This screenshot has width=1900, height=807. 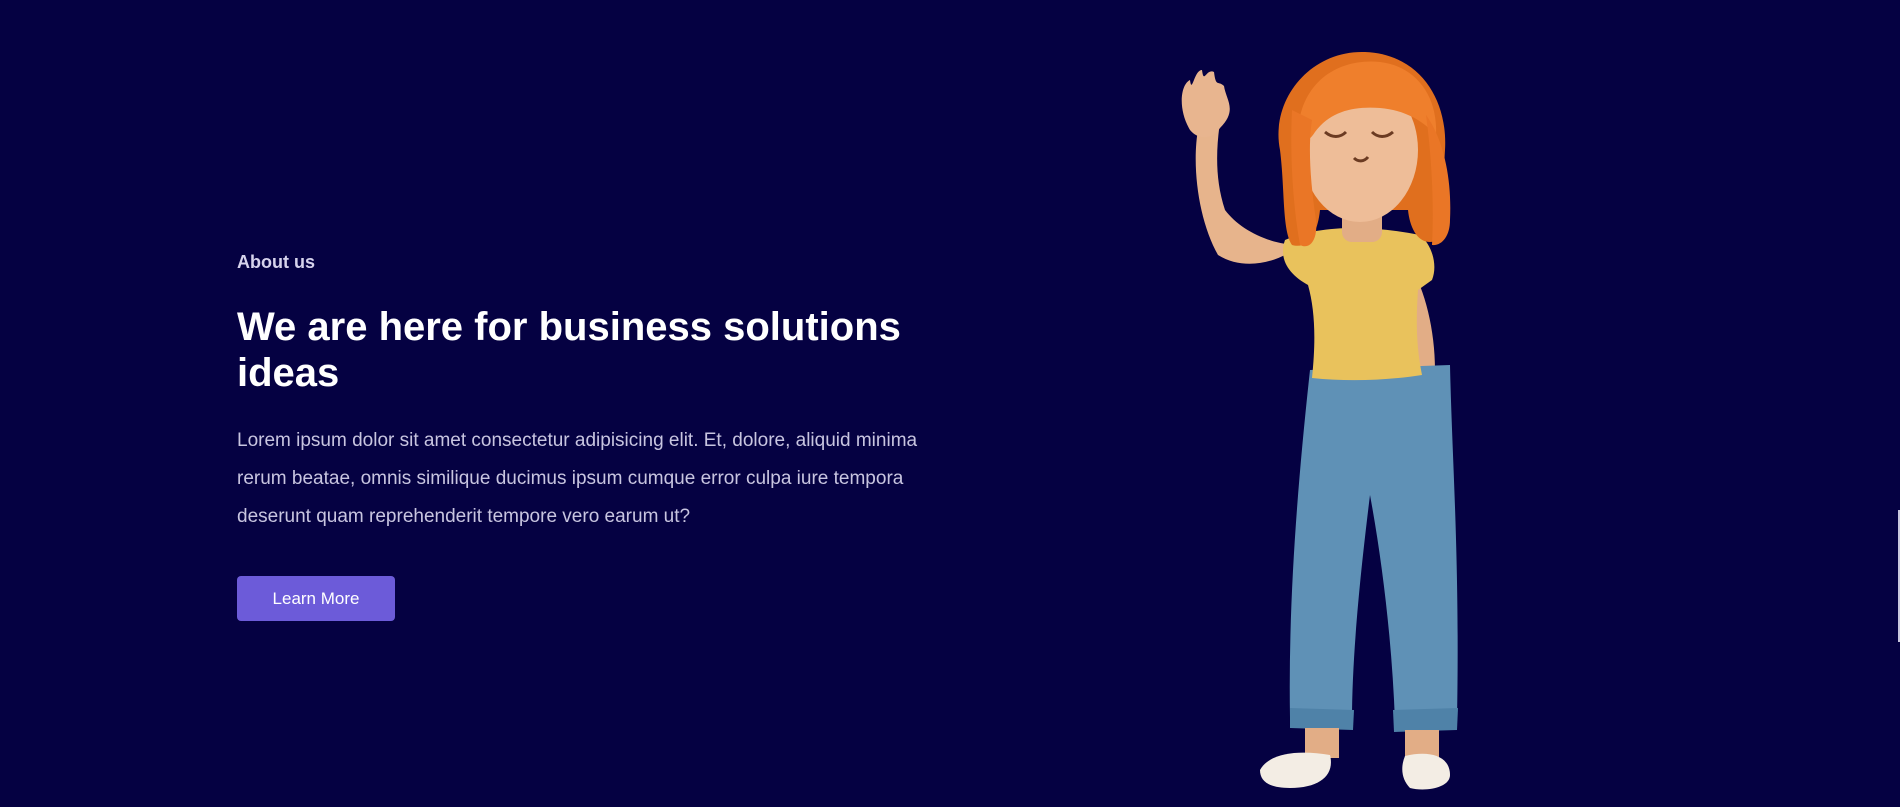 I want to click on waving-girl-illustration, so click(x=1319, y=420).